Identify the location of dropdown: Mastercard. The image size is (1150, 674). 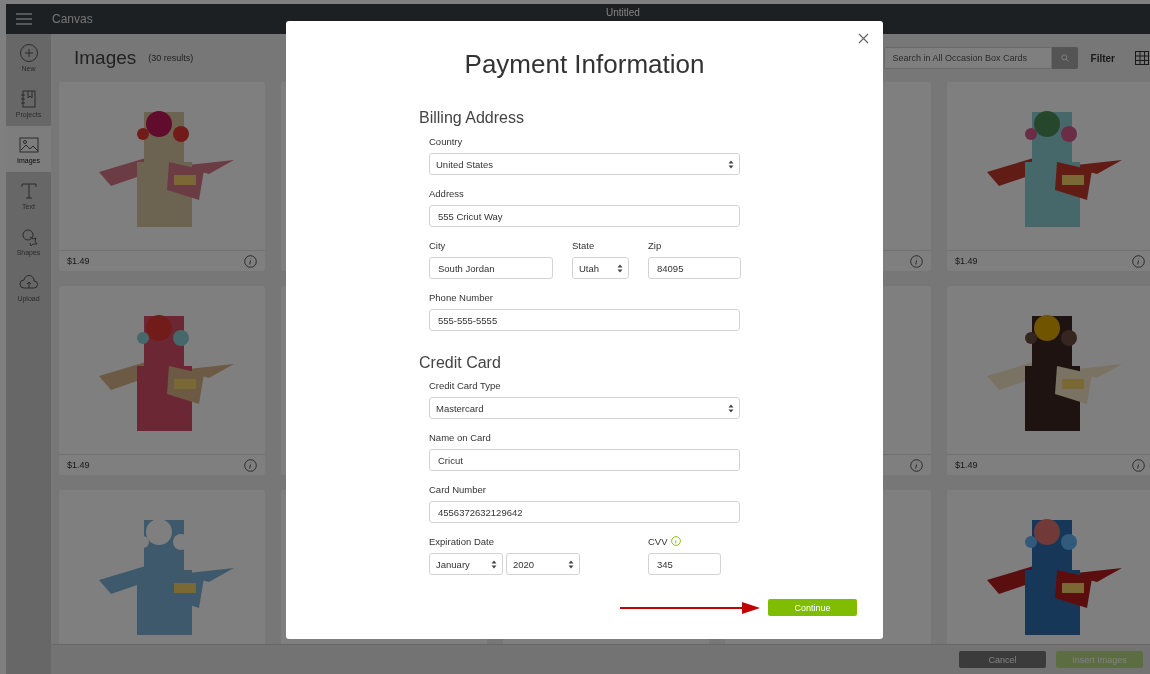
(584, 408).